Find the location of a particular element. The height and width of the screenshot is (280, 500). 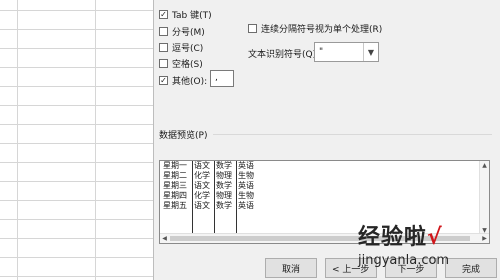

preview-cell: 星期四 is located at coordinates (175, 195).